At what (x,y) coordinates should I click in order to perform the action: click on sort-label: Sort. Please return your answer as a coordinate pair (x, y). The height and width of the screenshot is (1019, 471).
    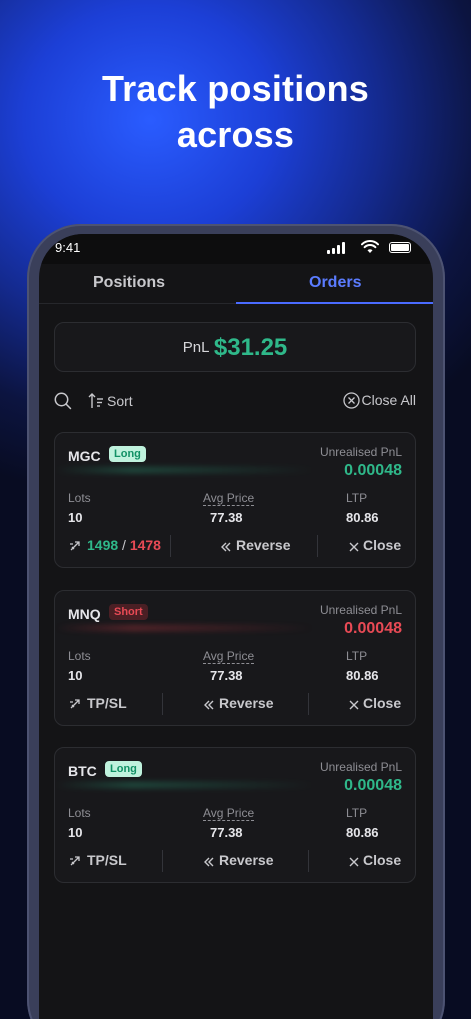
    Looking at the image, I should click on (120, 401).